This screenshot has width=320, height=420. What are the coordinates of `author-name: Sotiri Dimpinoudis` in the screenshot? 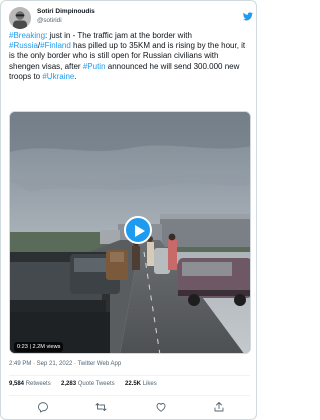 It's located at (66, 11).